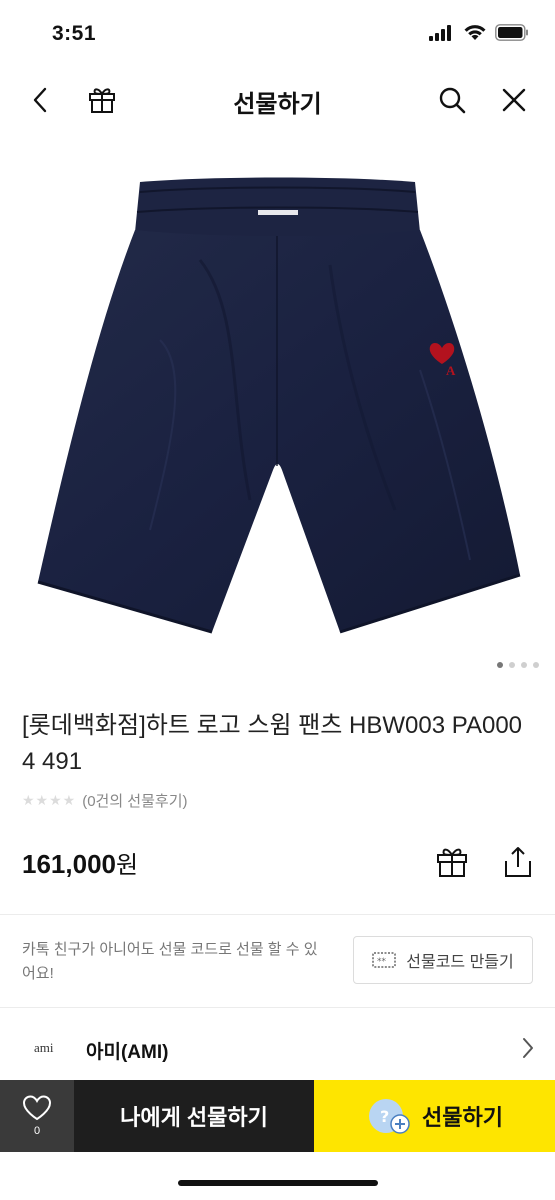  I want to click on battery-icon, so click(511, 32).